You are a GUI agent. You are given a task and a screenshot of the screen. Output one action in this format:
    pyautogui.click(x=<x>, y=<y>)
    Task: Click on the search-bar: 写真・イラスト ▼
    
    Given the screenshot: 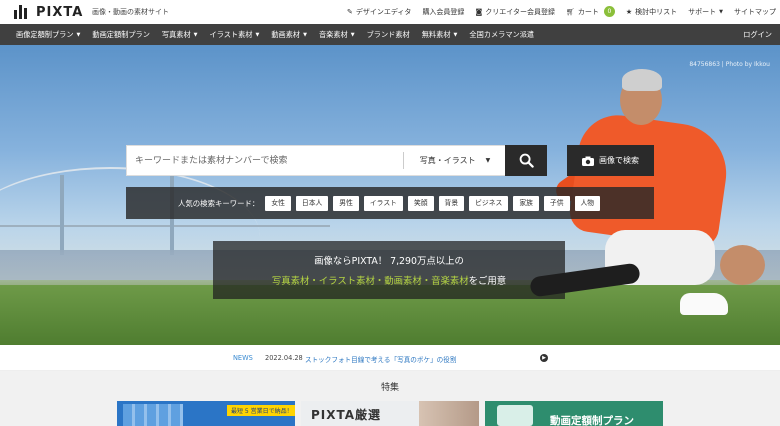 What is the action you would take?
    pyautogui.click(x=336, y=160)
    